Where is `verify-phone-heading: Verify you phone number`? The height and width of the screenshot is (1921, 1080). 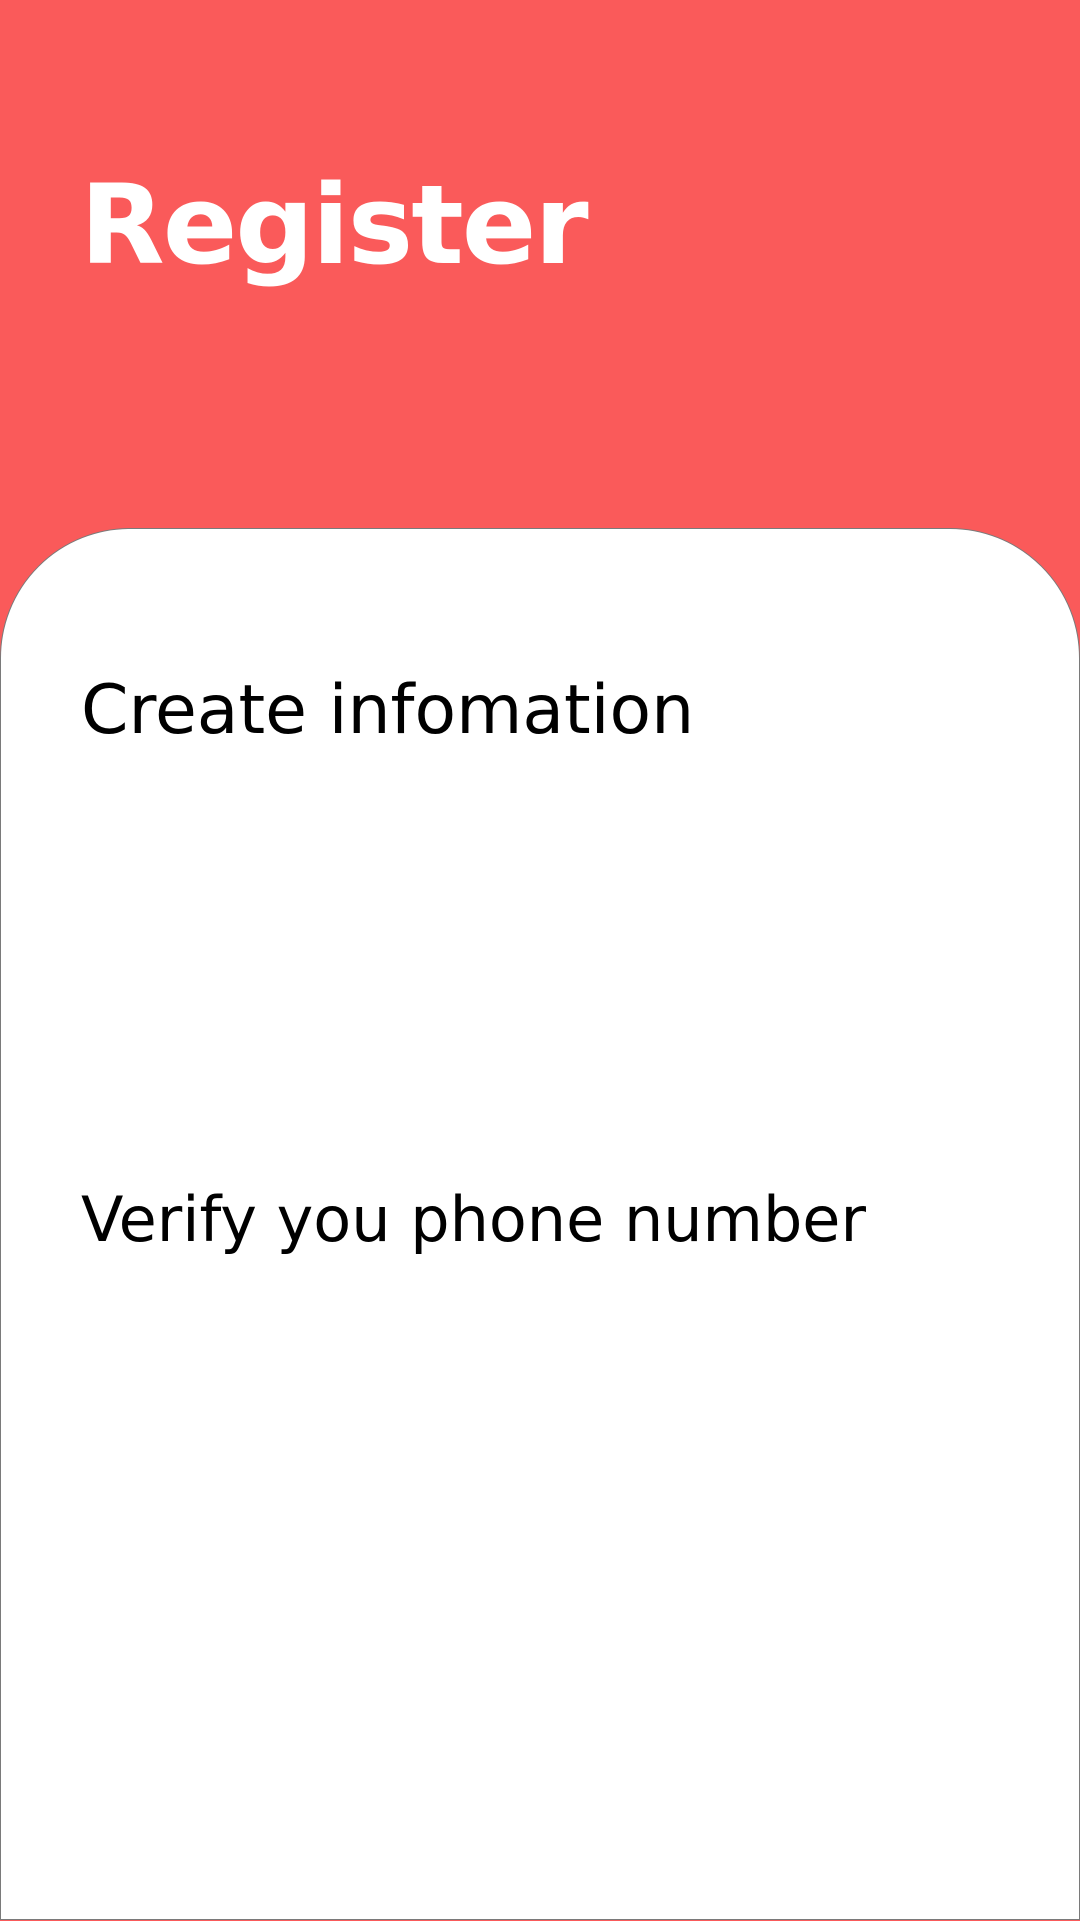 verify-phone-heading: Verify you phone number is located at coordinates (473, 1219).